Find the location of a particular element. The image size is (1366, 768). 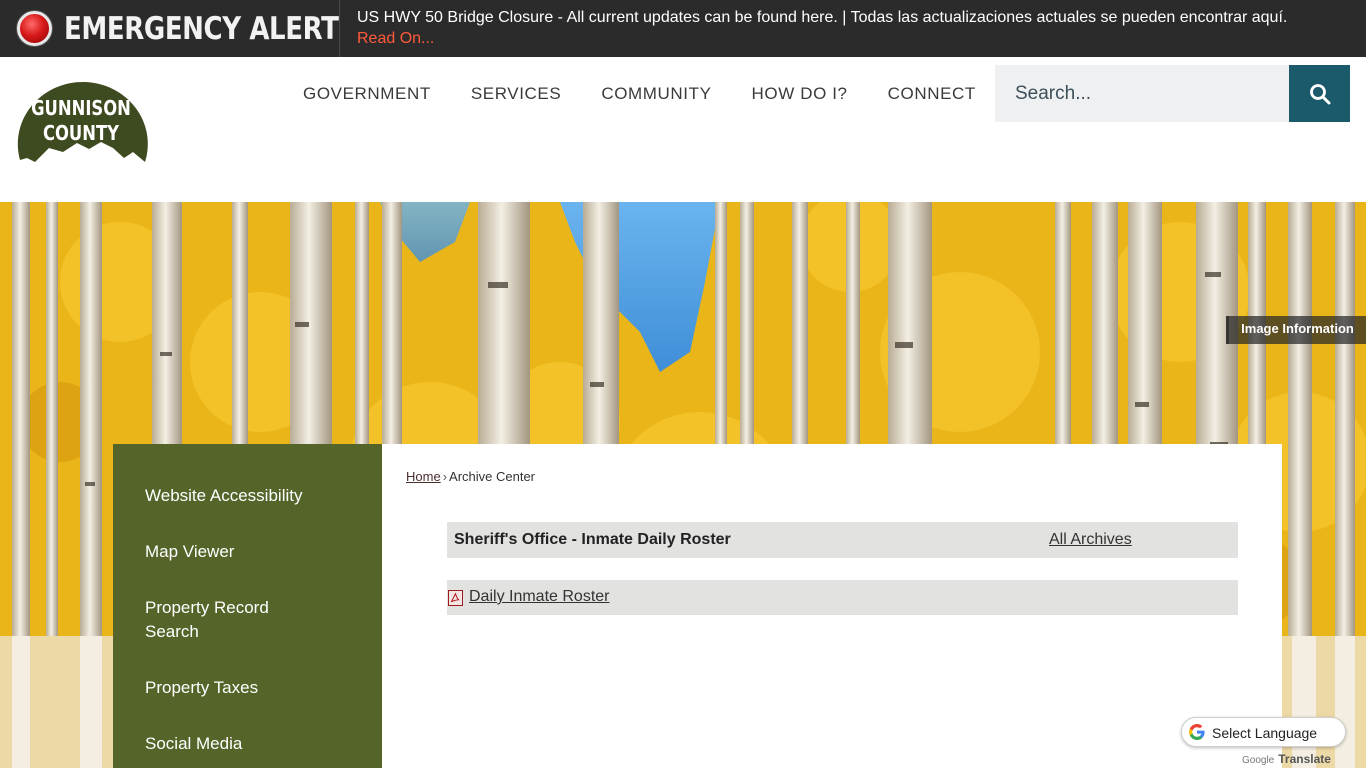

sidebar-item-social-media: Social Media is located at coordinates (255, 744).